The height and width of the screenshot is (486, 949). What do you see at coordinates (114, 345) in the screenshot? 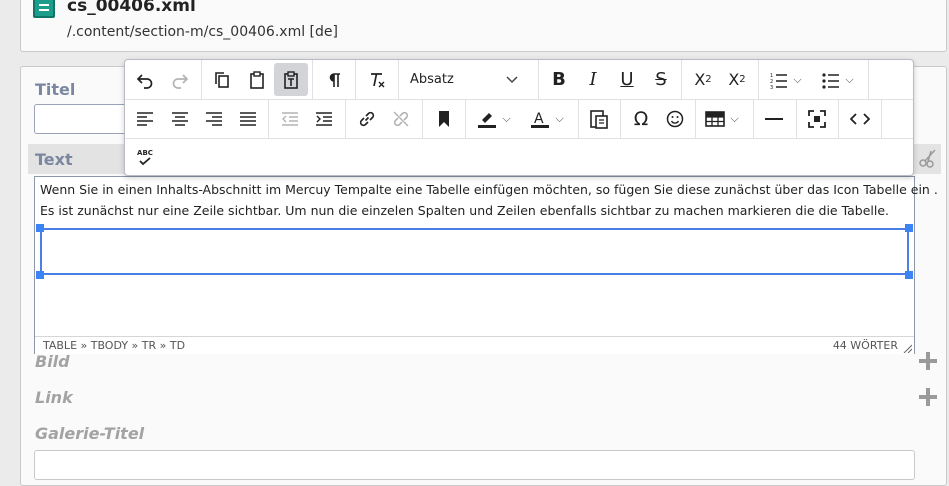
I see `element-path: TABLE » TBODY » TR » TD` at bounding box center [114, 345].